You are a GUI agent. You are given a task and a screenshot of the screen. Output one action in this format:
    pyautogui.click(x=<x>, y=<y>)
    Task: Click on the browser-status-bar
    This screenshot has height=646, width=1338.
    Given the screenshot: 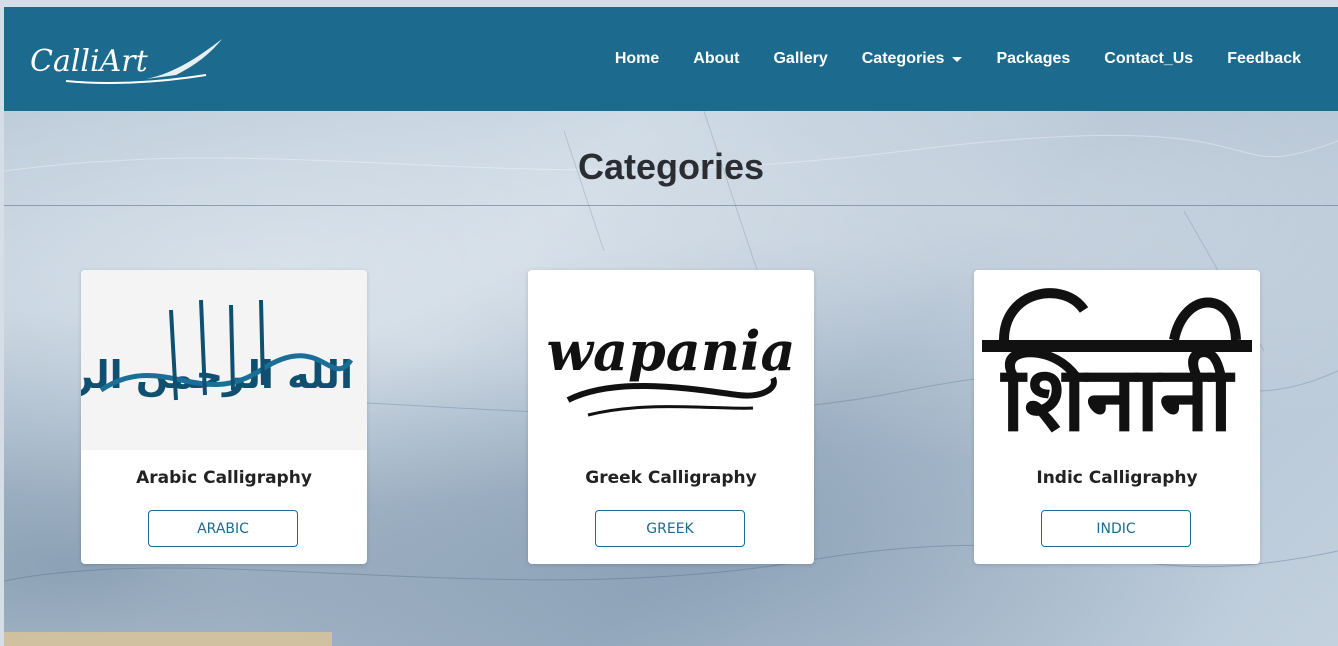 What is the action you would take?
    pyautogui.click(x=168, y=639)
    